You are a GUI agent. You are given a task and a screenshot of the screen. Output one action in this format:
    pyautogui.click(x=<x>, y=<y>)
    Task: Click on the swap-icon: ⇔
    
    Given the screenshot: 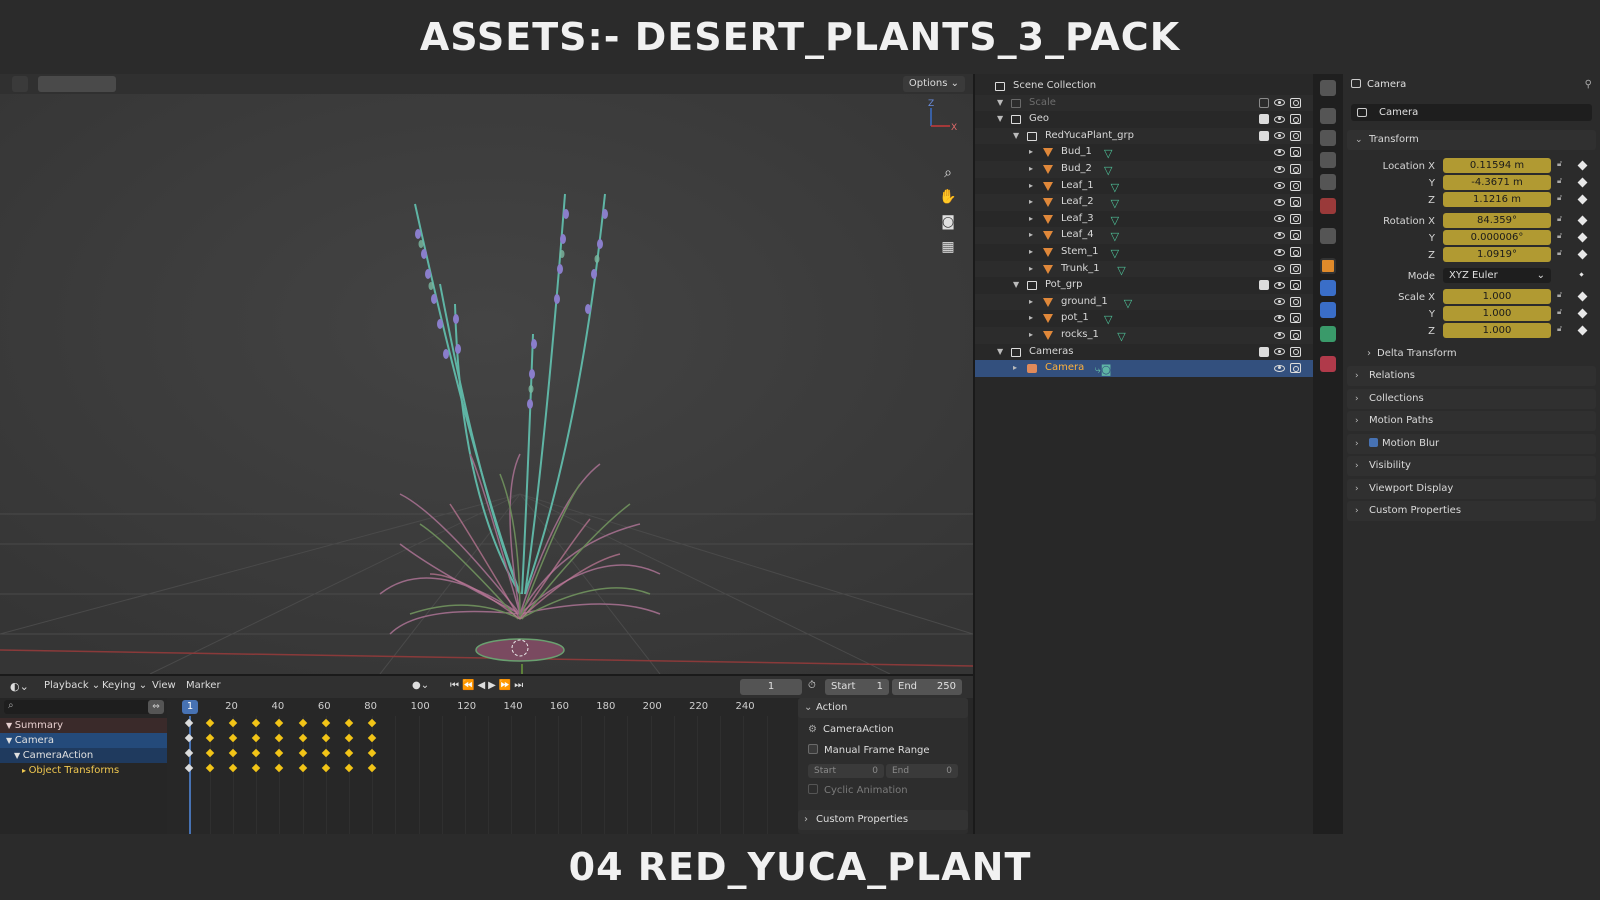 What is the action you would take?
    pyautogui.click(x=156, y=707)
    